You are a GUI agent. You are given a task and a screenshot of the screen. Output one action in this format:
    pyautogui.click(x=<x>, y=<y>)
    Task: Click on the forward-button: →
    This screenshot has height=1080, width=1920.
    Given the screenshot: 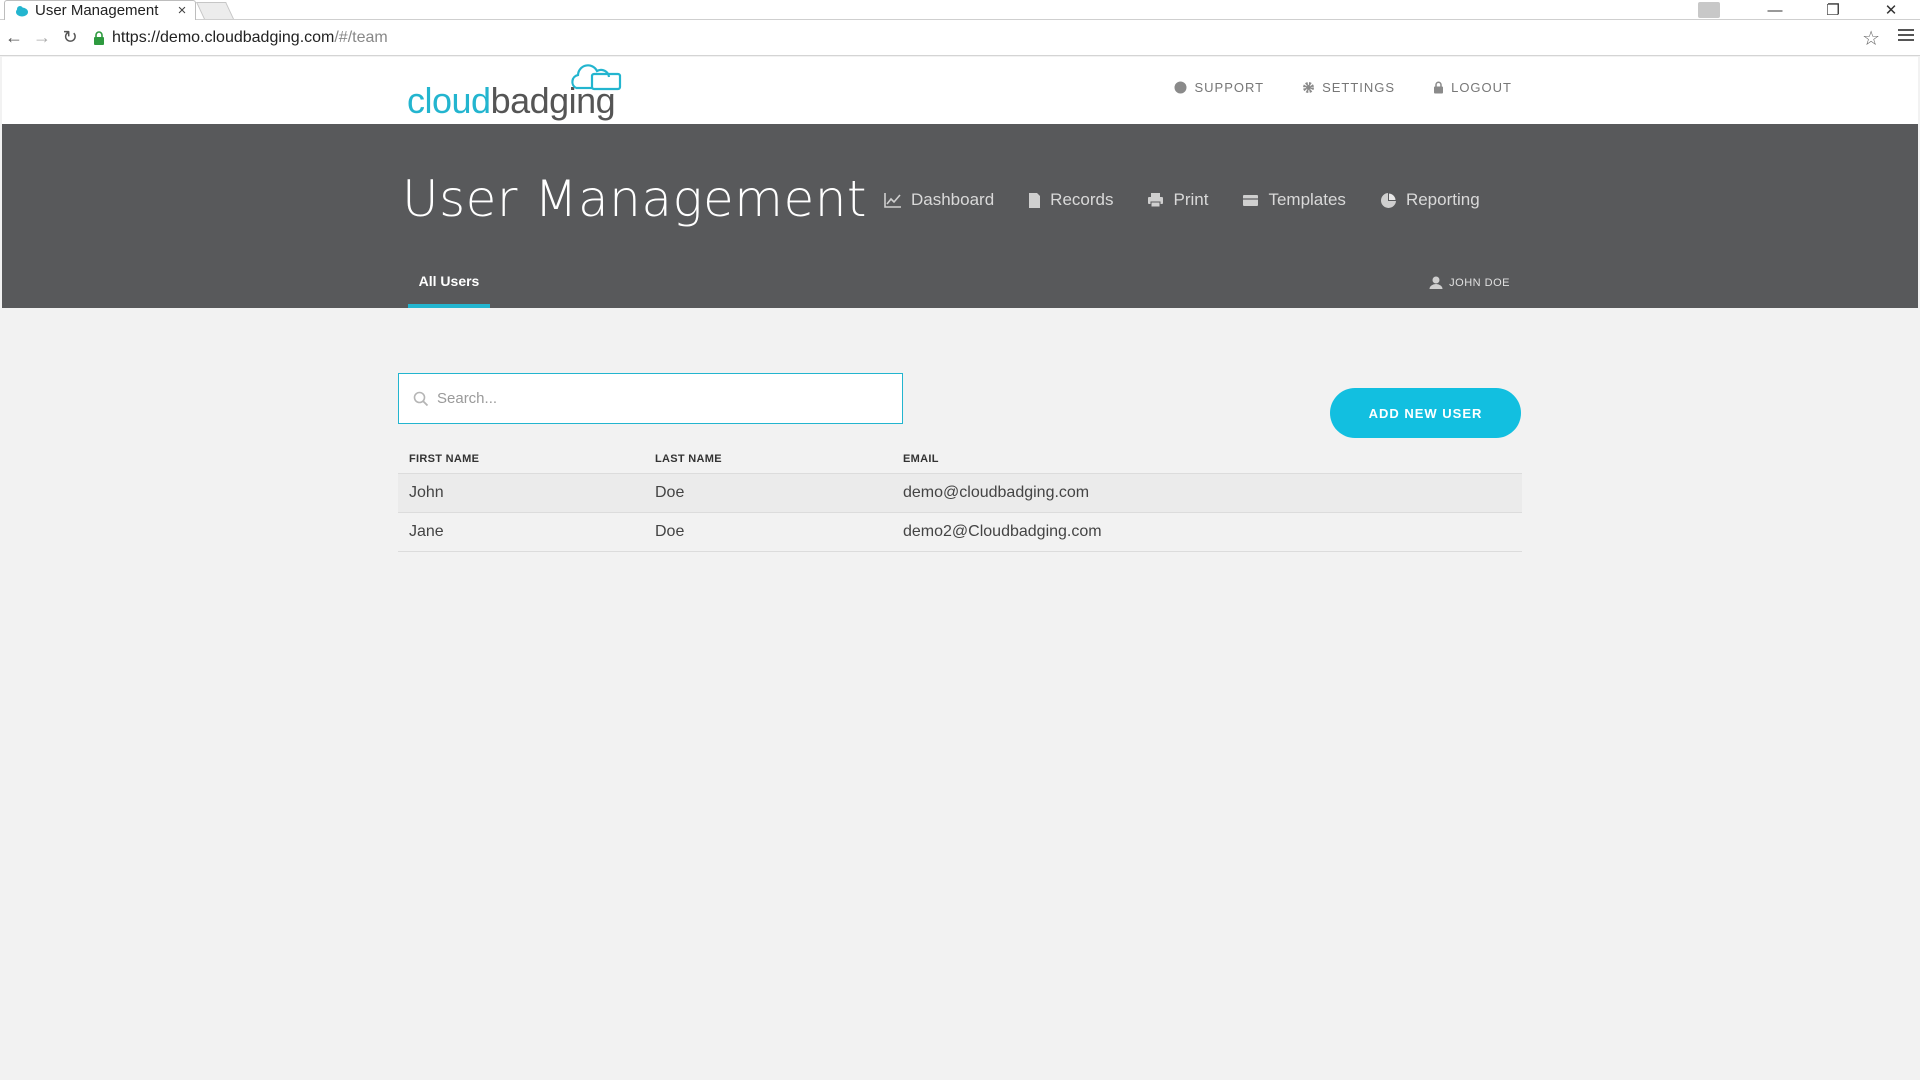 What is the action you would take?
    pyautogui.click(x=42, y=38)
    